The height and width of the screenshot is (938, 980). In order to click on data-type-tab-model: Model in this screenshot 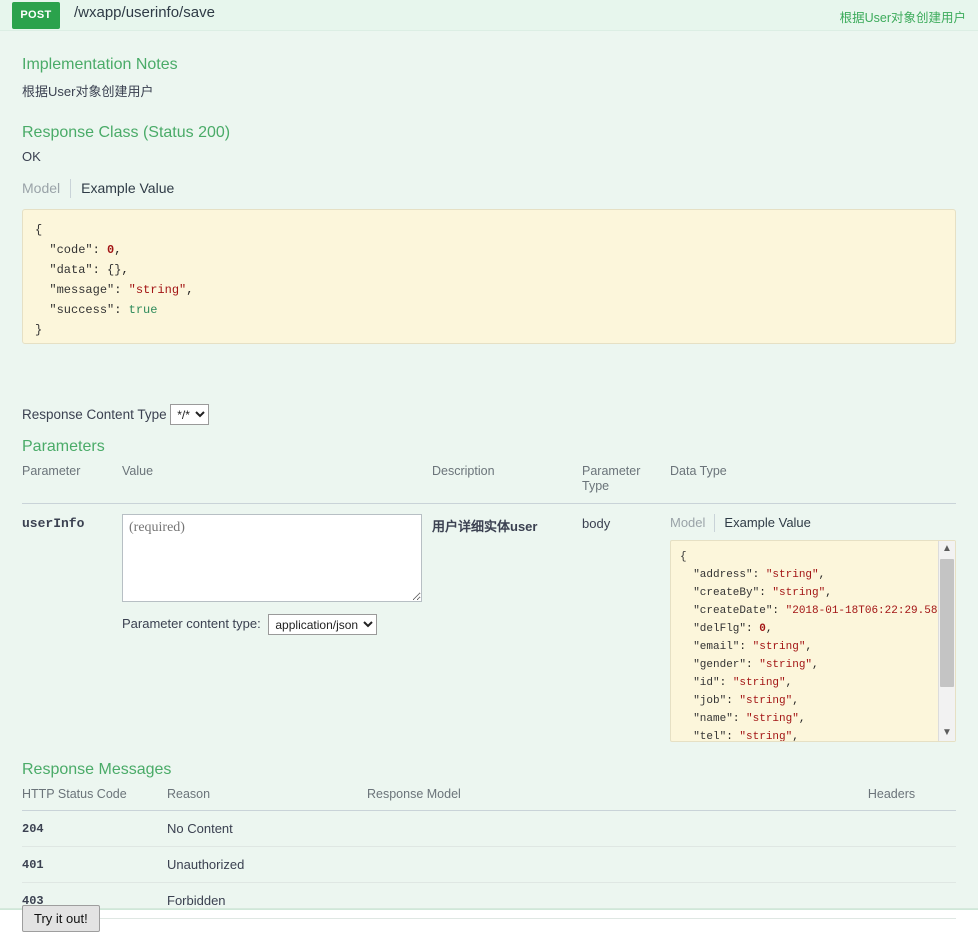, I will do `click(692, 523)`.